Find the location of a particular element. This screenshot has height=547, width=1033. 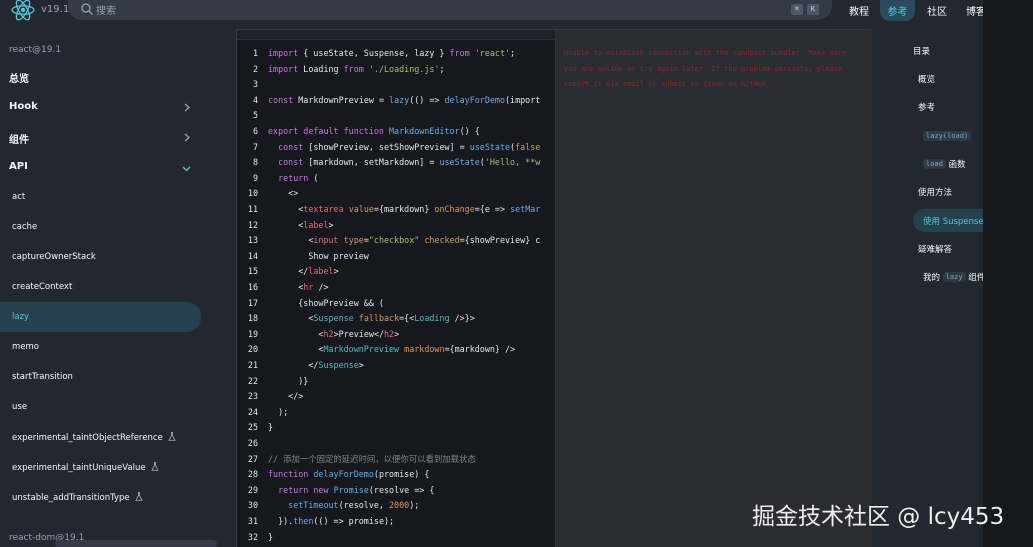

code-line: 19 <h2>Preview</h2> is located at coordinates (396, 335).